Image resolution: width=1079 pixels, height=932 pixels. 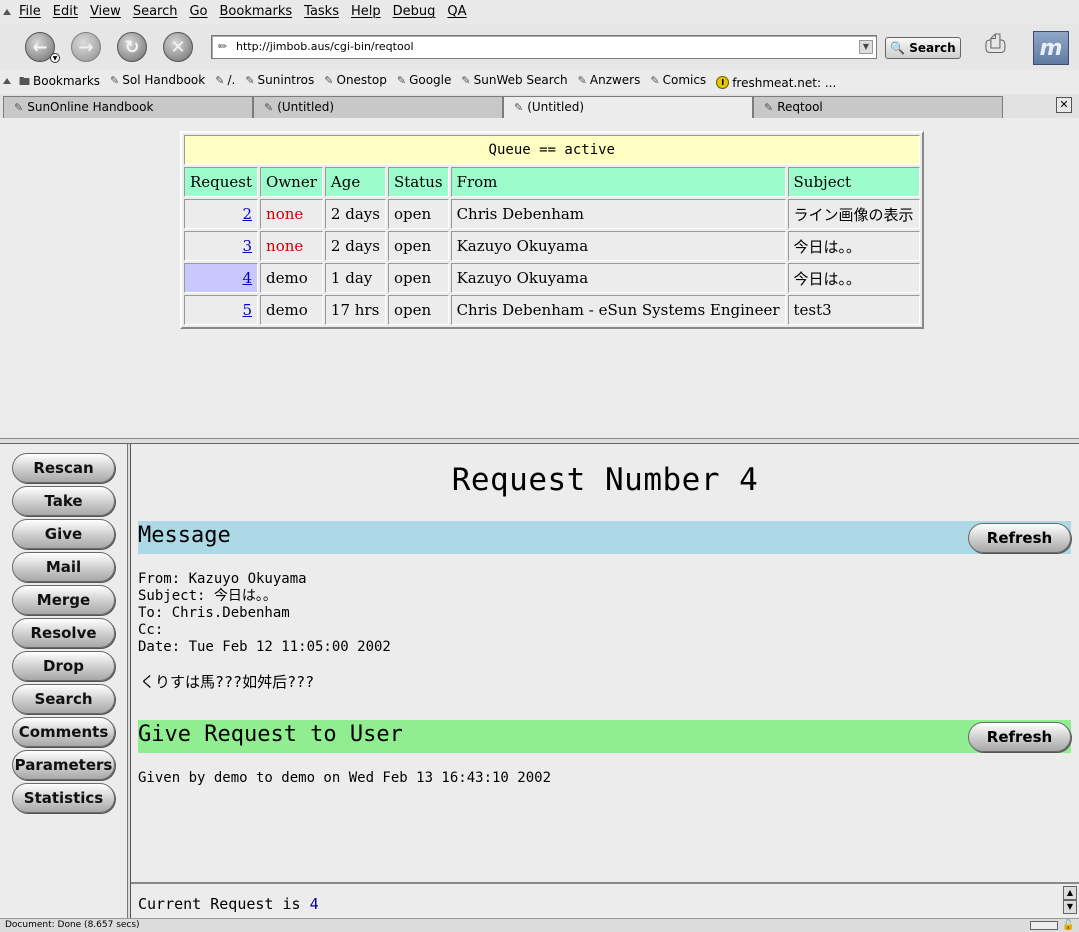 What do you see at coordinates (605, 900) in the screenshot?
I see `current-request-frame: Current Request is 4 ▲ ▼` at bounding box center [605, 900].